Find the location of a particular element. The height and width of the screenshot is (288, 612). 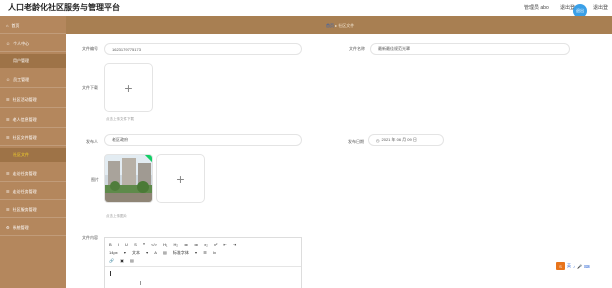

publish-date-picker: ◷ 2021 年 06 月 09 日 is located at coordinates (406, 140).